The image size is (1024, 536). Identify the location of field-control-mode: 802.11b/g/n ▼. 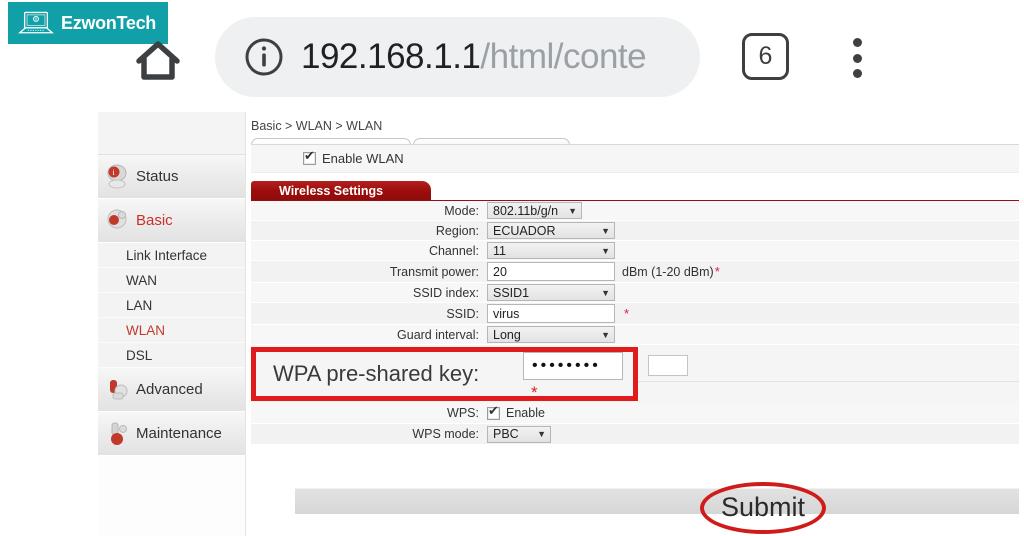
(534, 210).